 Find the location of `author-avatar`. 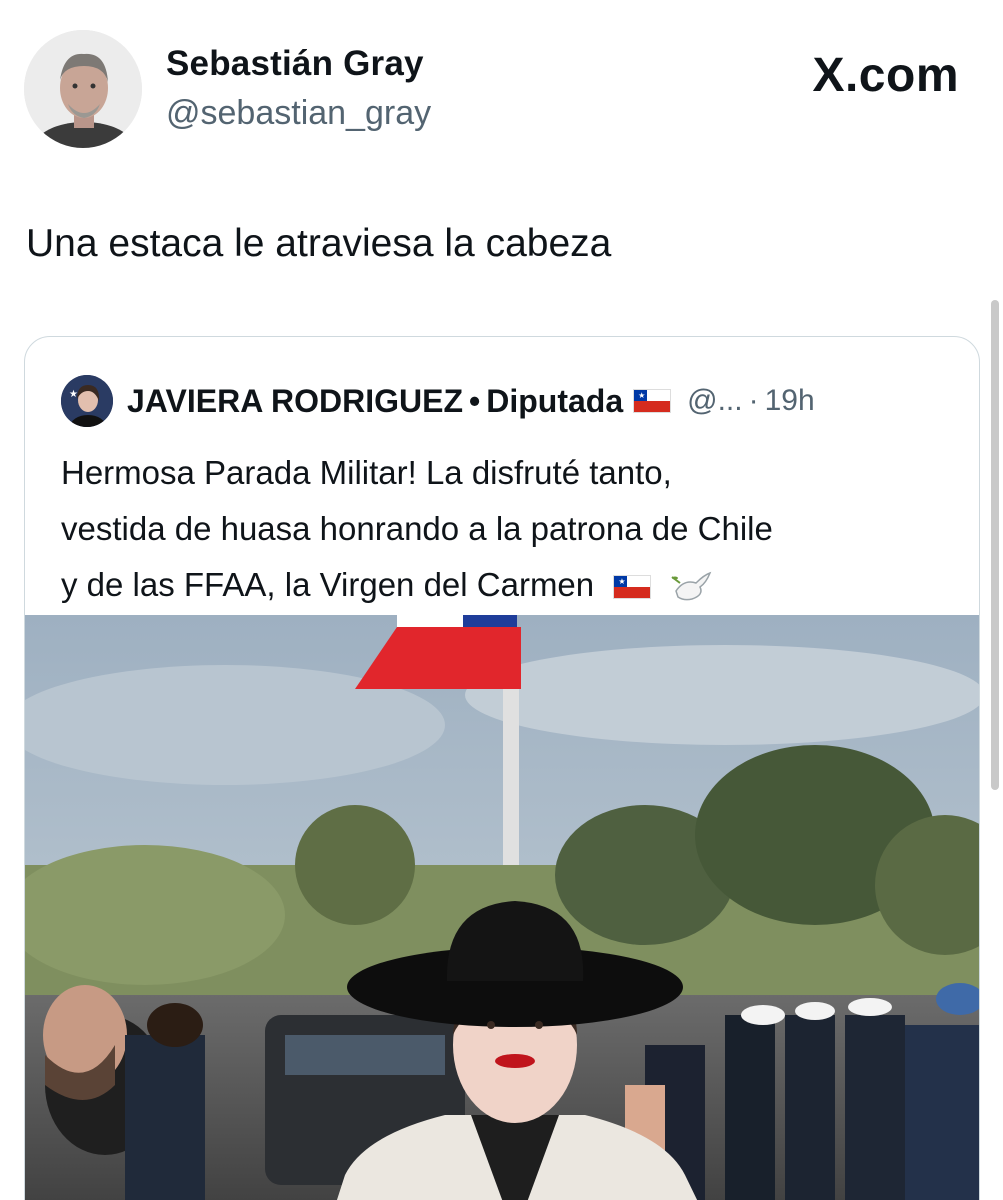

author-avatar is located at coordinates (83, 89).